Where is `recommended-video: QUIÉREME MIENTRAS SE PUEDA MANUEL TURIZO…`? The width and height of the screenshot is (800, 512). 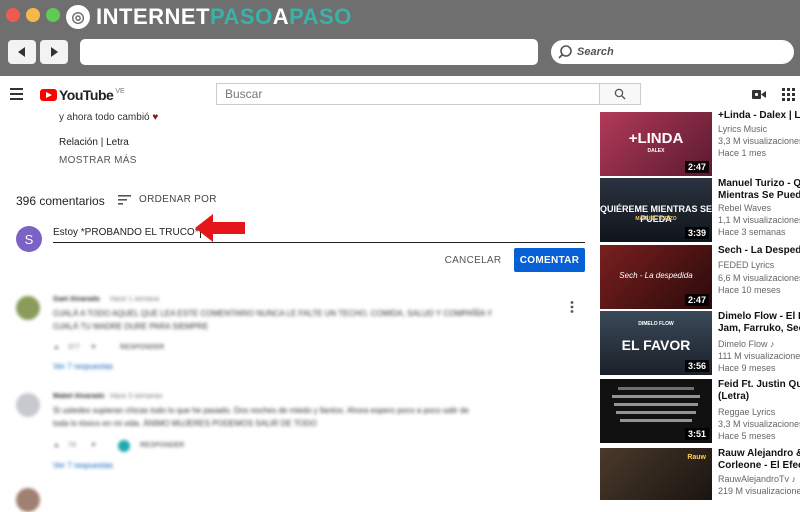 recommended-video: QUIÉREME MIENTRAS SE PUEDA MANUEL TURIZO… is located at coordinates (700, 210).